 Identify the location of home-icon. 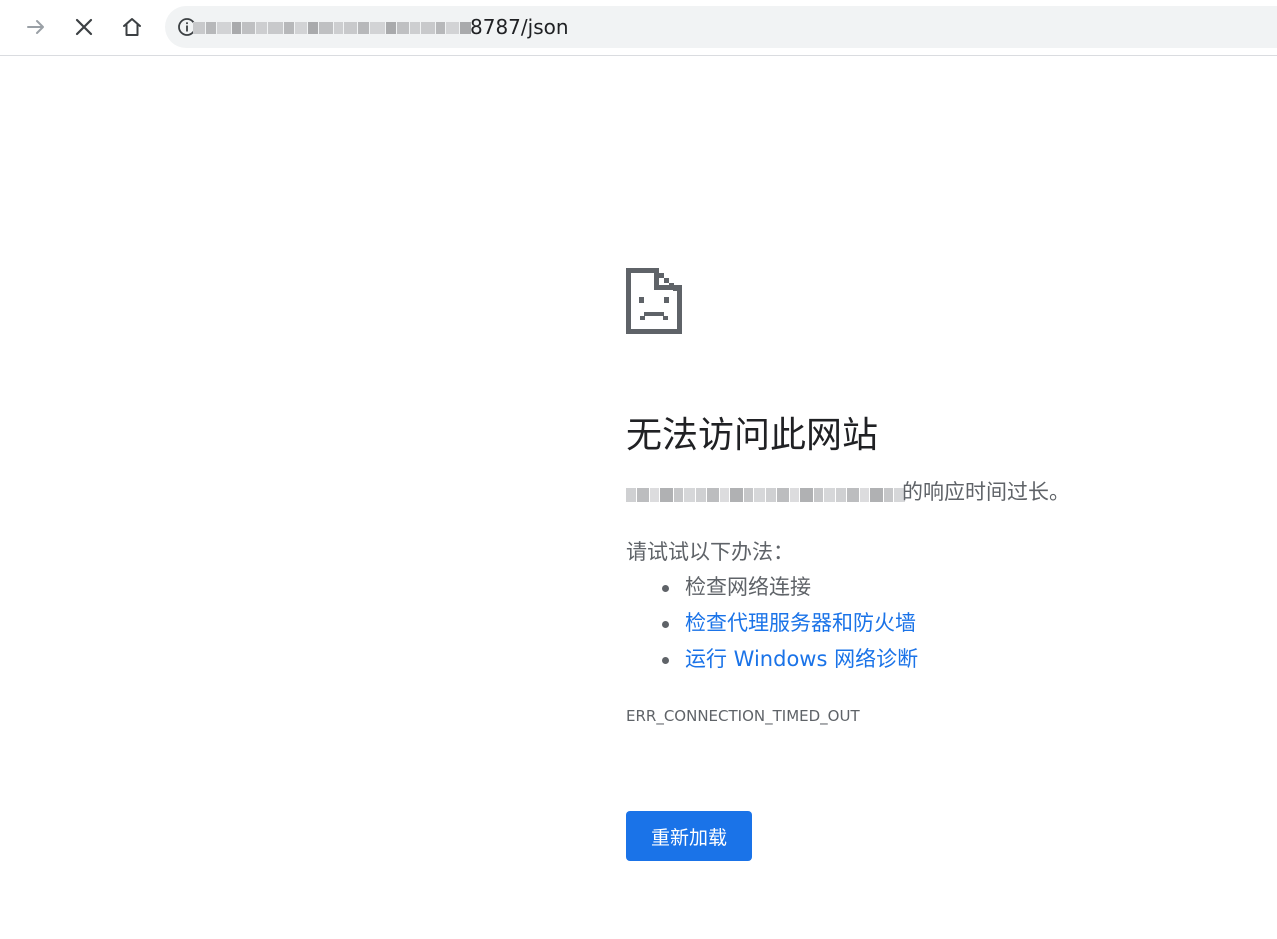
(132, 27).